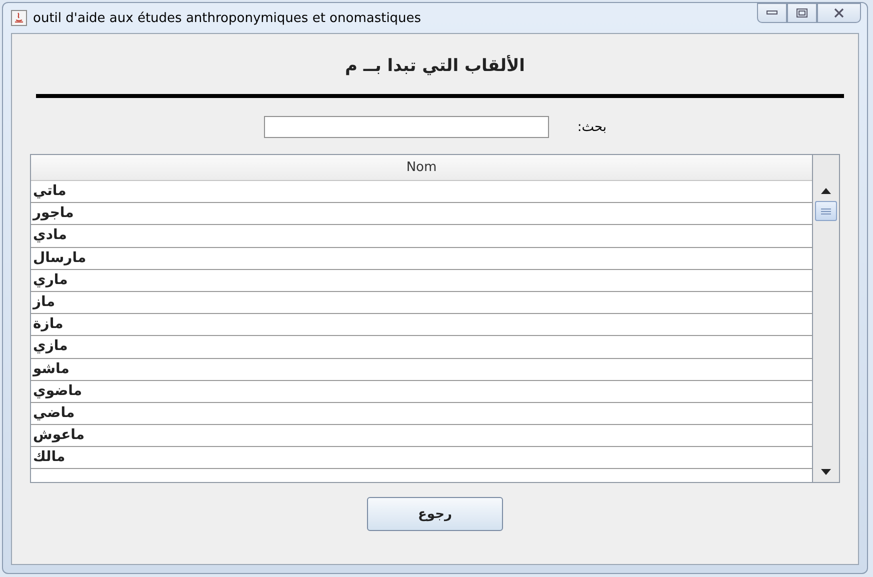 This screenshot has height=577, width=873. I want to click on page-heading: الألقاب التي تبدا بــ م, so click(435, 67).